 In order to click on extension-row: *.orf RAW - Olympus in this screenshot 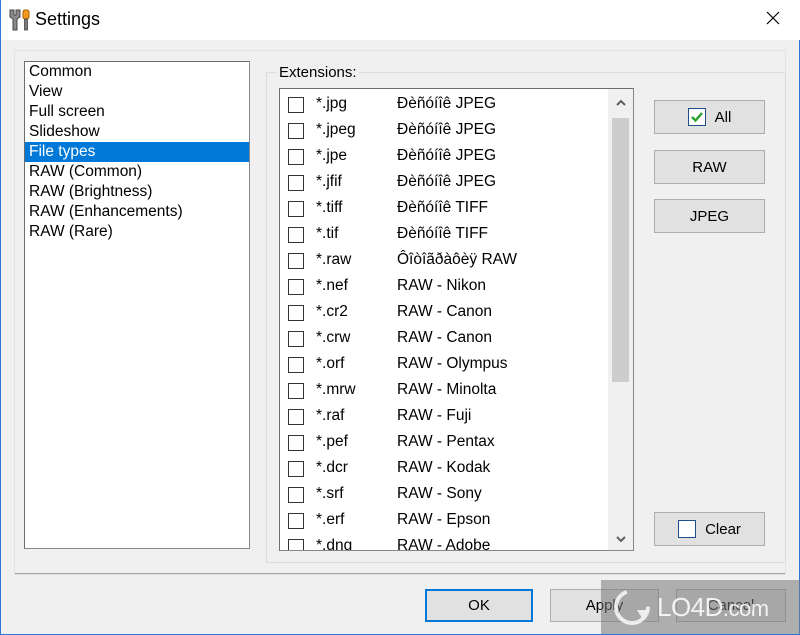, I will do `click(445, 365)`.